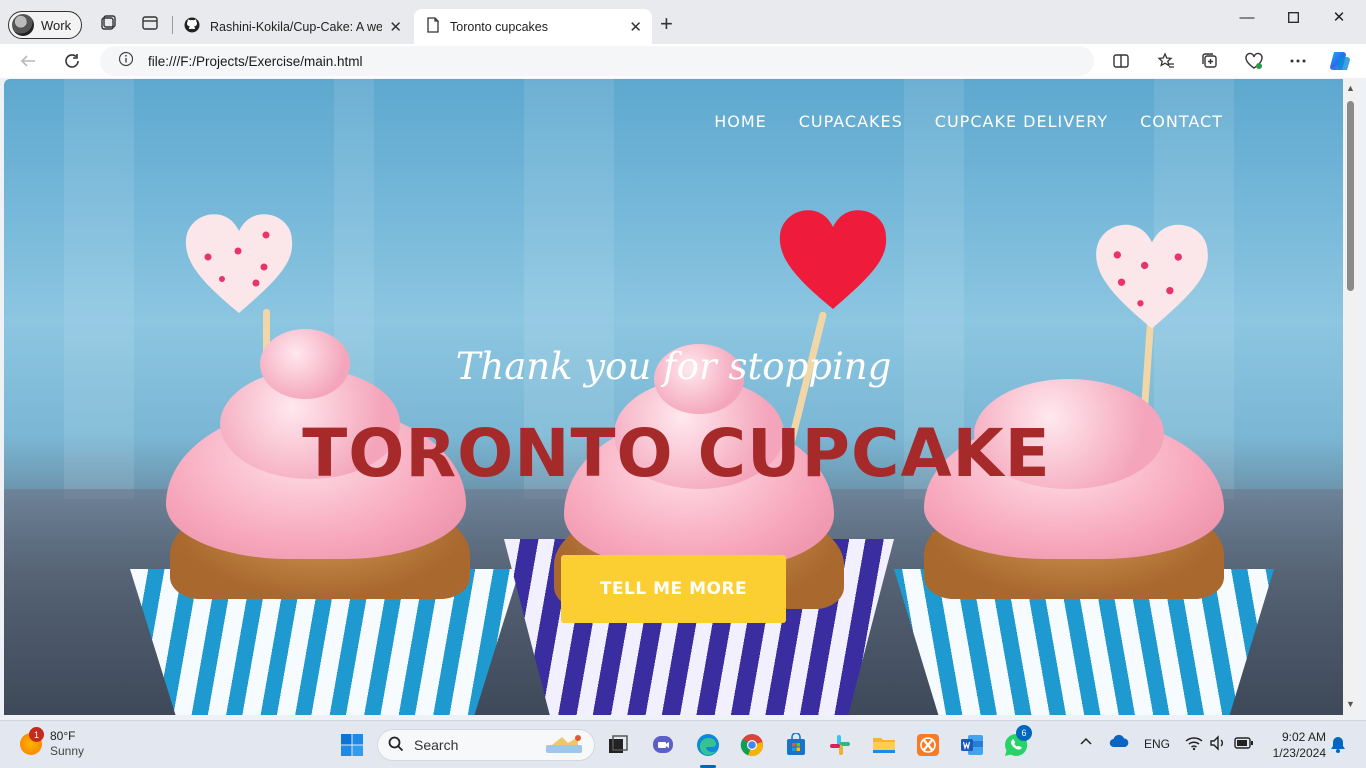  I want to click on copilot-icon, so click(1340, 61).